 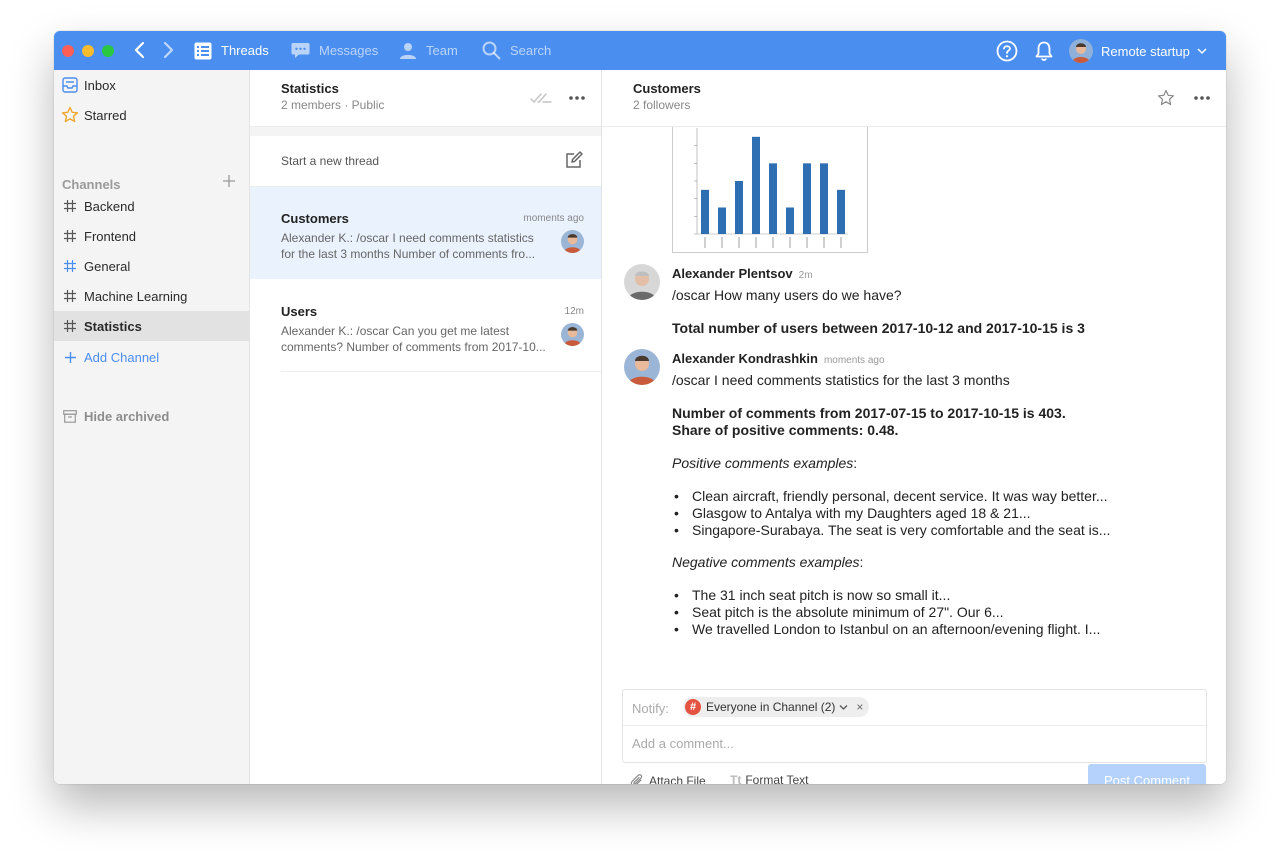 I want to click on divider, so click(x=441, y=371).